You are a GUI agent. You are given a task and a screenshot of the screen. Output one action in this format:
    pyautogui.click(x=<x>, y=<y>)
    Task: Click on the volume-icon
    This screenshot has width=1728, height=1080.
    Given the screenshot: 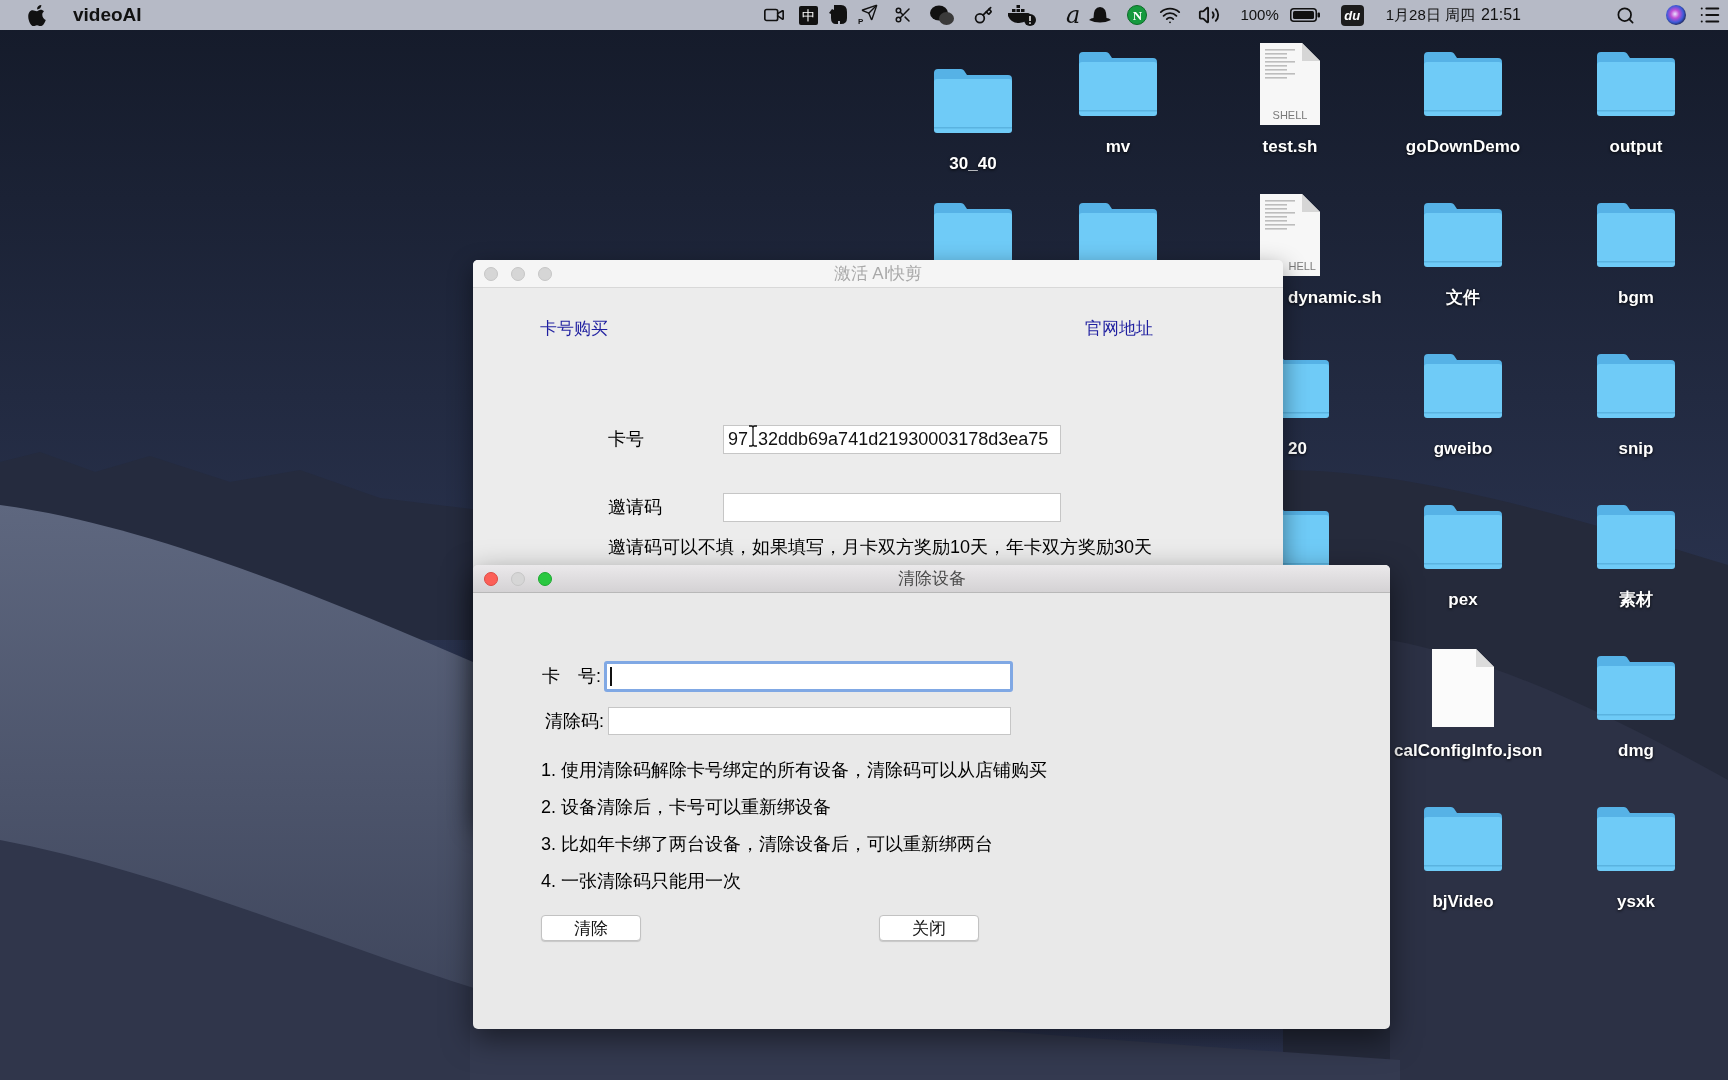 What is the action you would take?
    pyautogui.click(x=1209, y=15)
    